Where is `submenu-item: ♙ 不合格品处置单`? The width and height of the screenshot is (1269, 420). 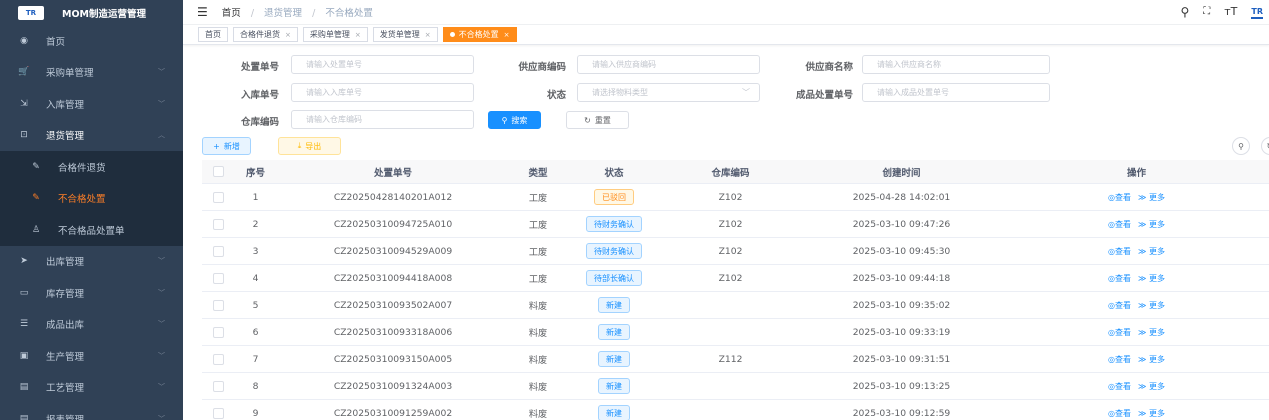
submenu-item: ♙ 不合格品处置单 is located at coordinates (91, 230).